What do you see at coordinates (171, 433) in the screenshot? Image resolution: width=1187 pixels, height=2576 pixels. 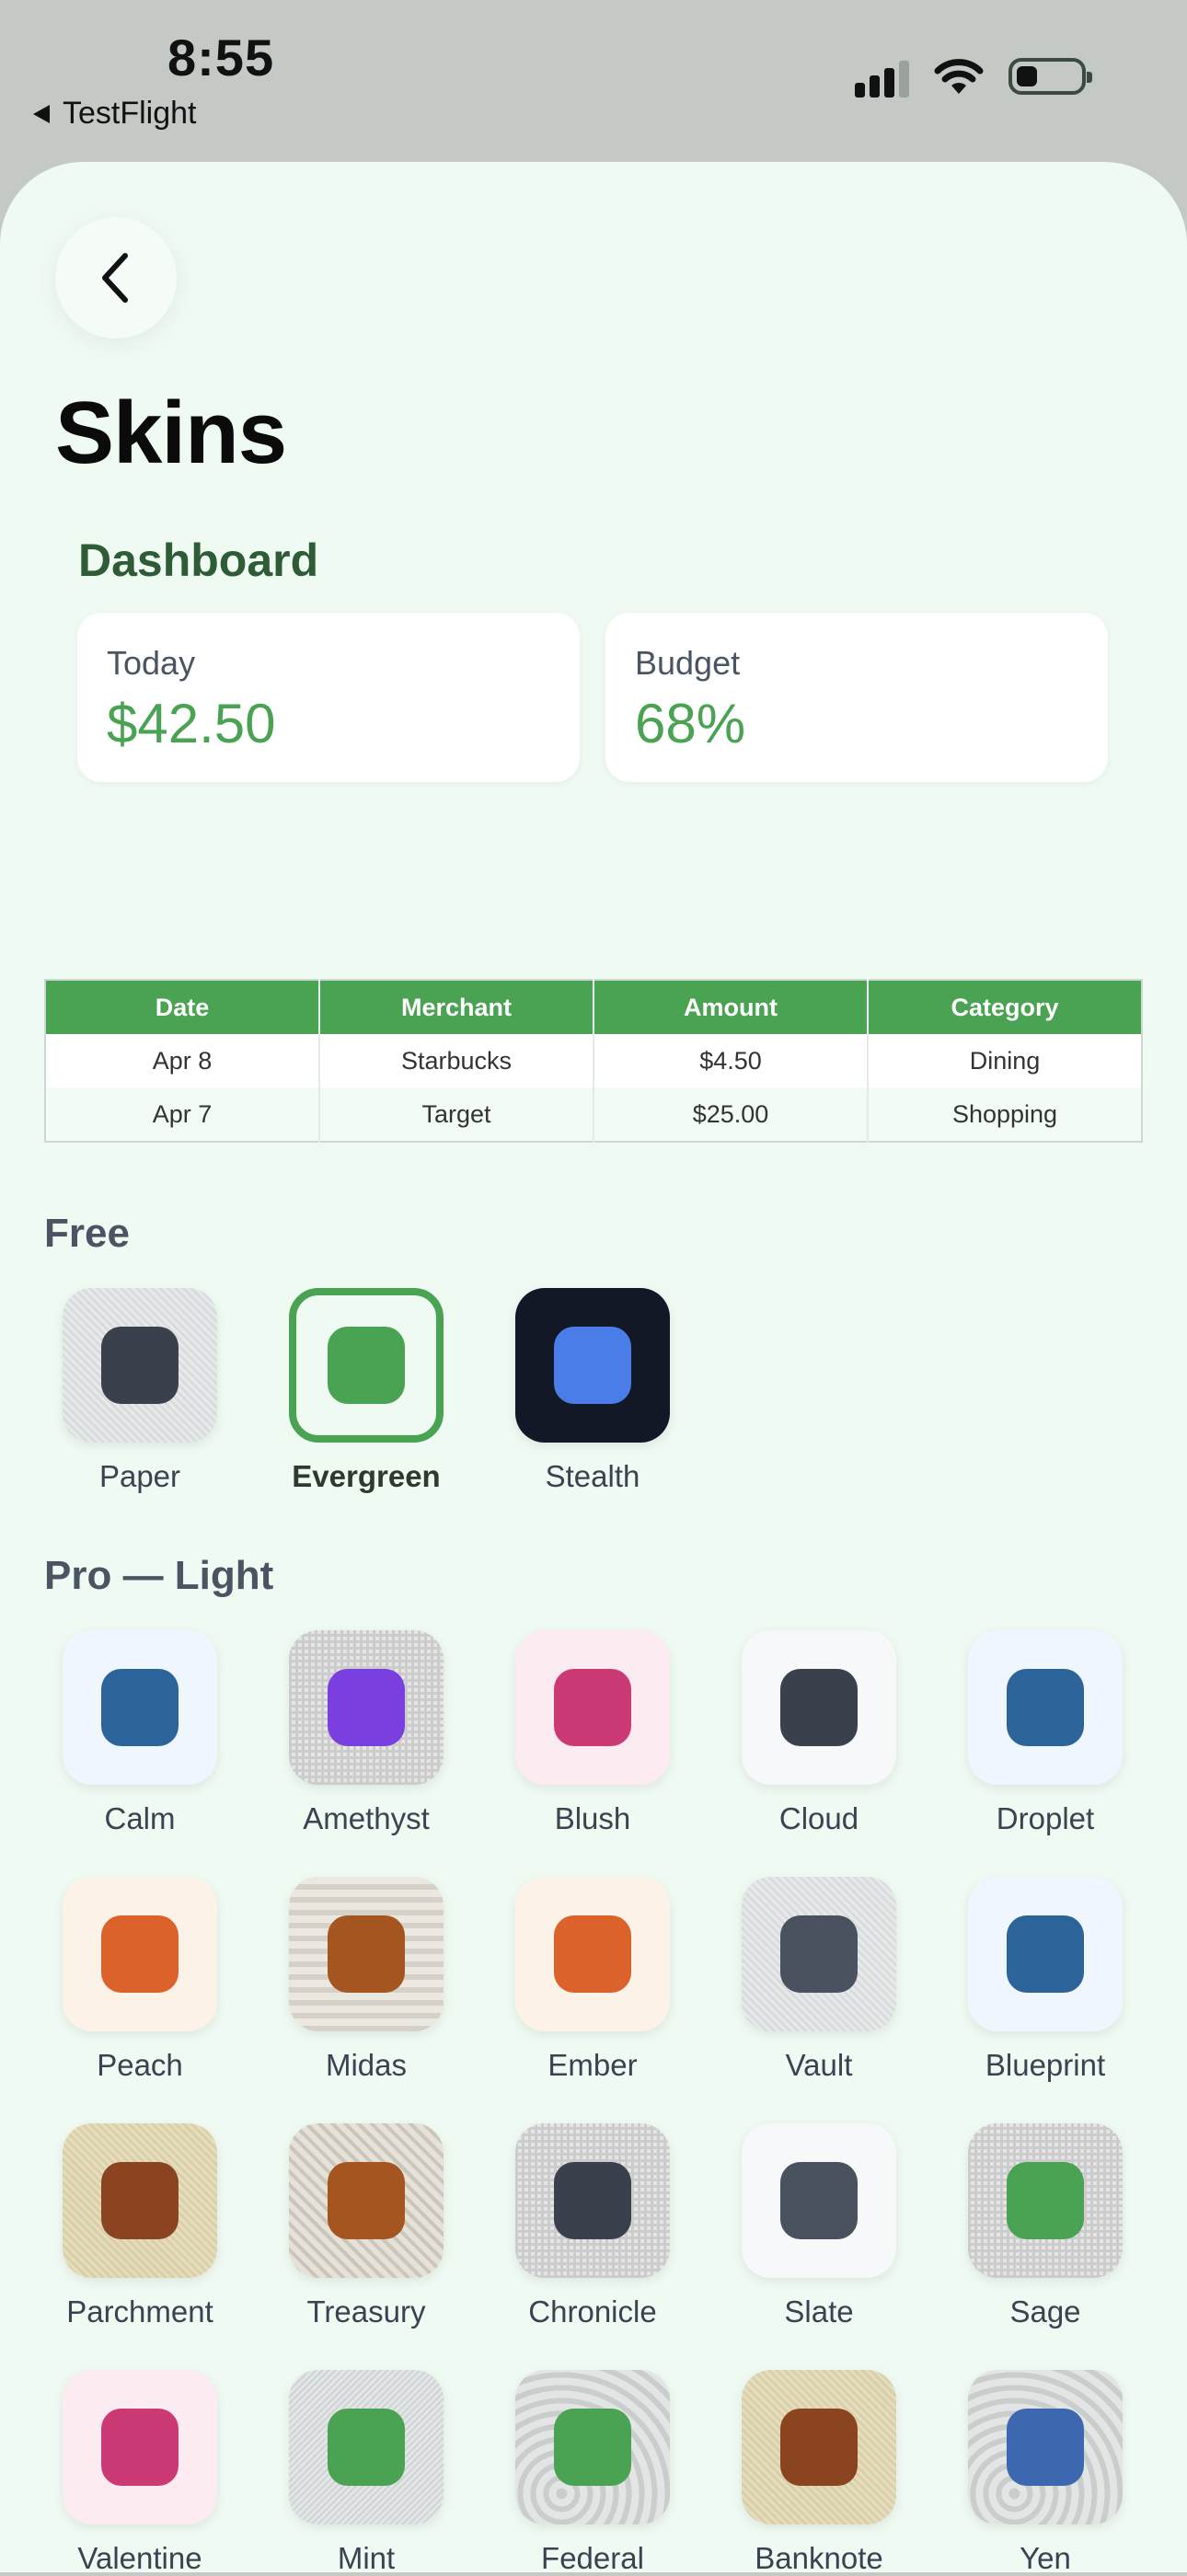 I see `page-title: Skins` at bounding box center [171, 433].